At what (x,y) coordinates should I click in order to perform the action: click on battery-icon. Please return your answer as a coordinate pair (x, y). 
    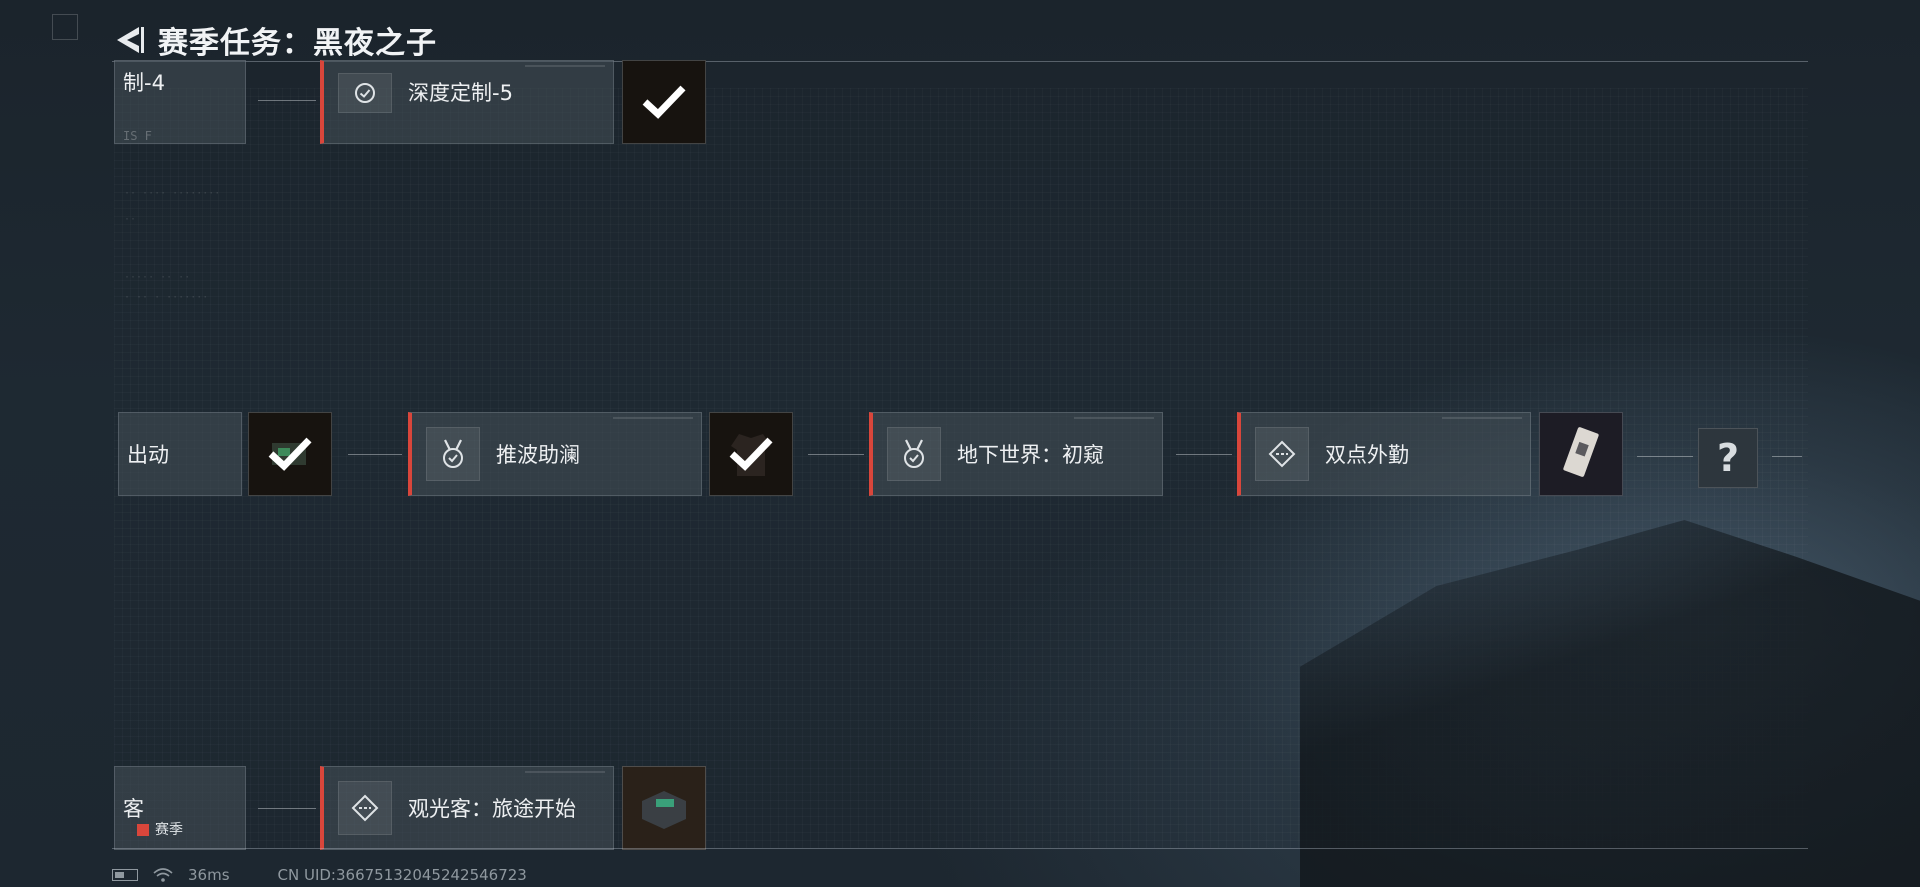
    Looking at the image, I should click on (125, 875).